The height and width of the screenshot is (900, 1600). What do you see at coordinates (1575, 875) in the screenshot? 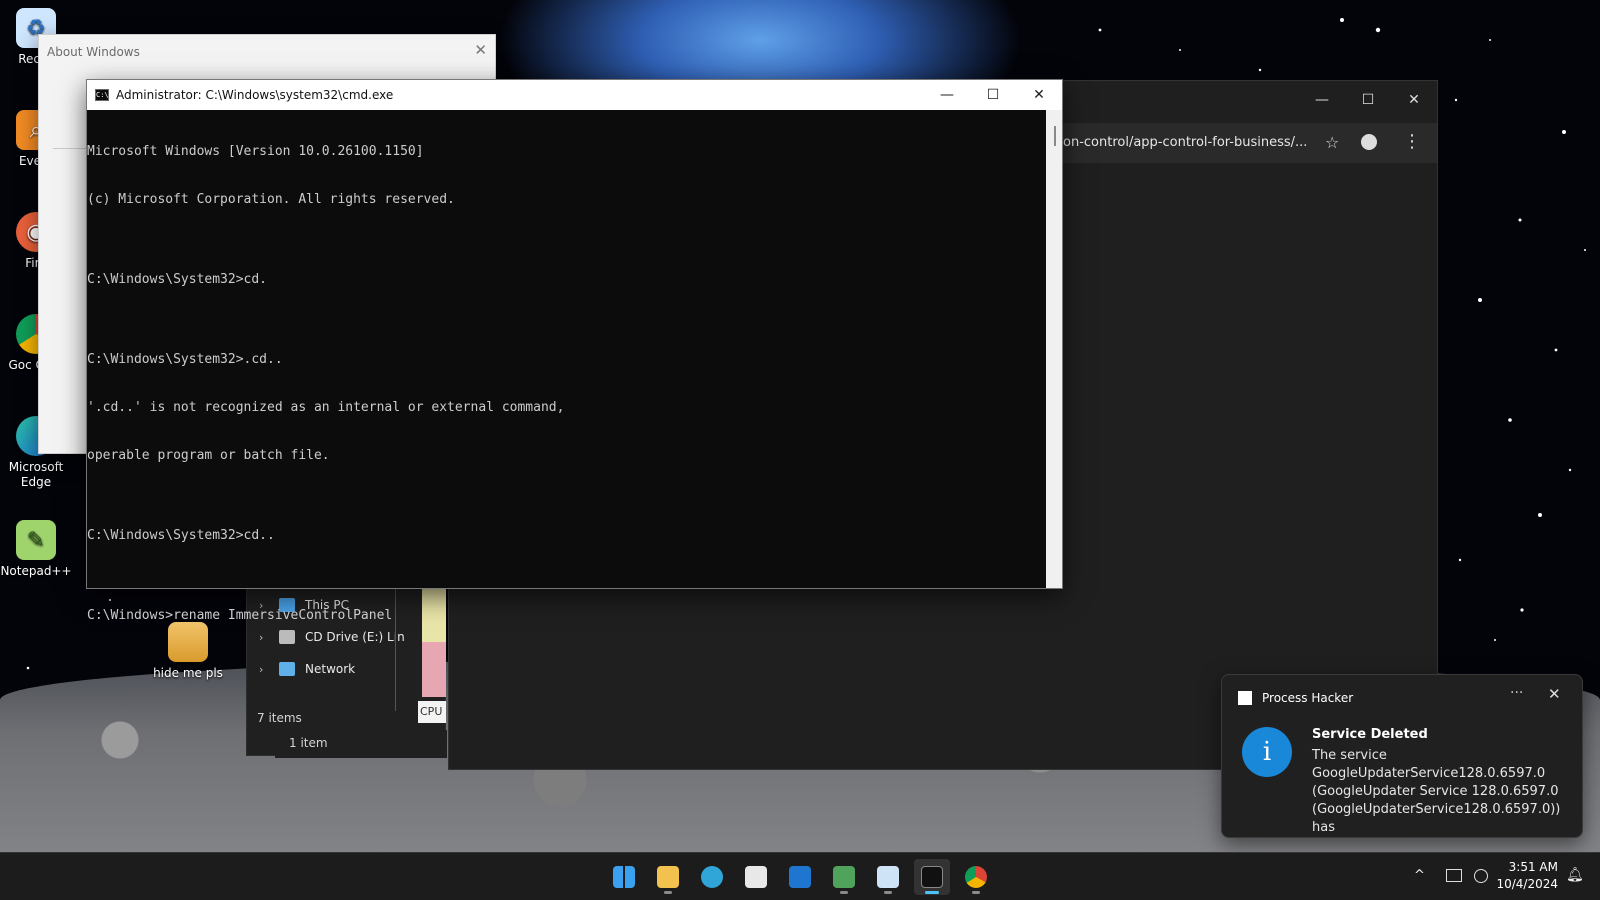
I see `notification-bell-icon: 🔔︎` at bounding box center [1575, 875].